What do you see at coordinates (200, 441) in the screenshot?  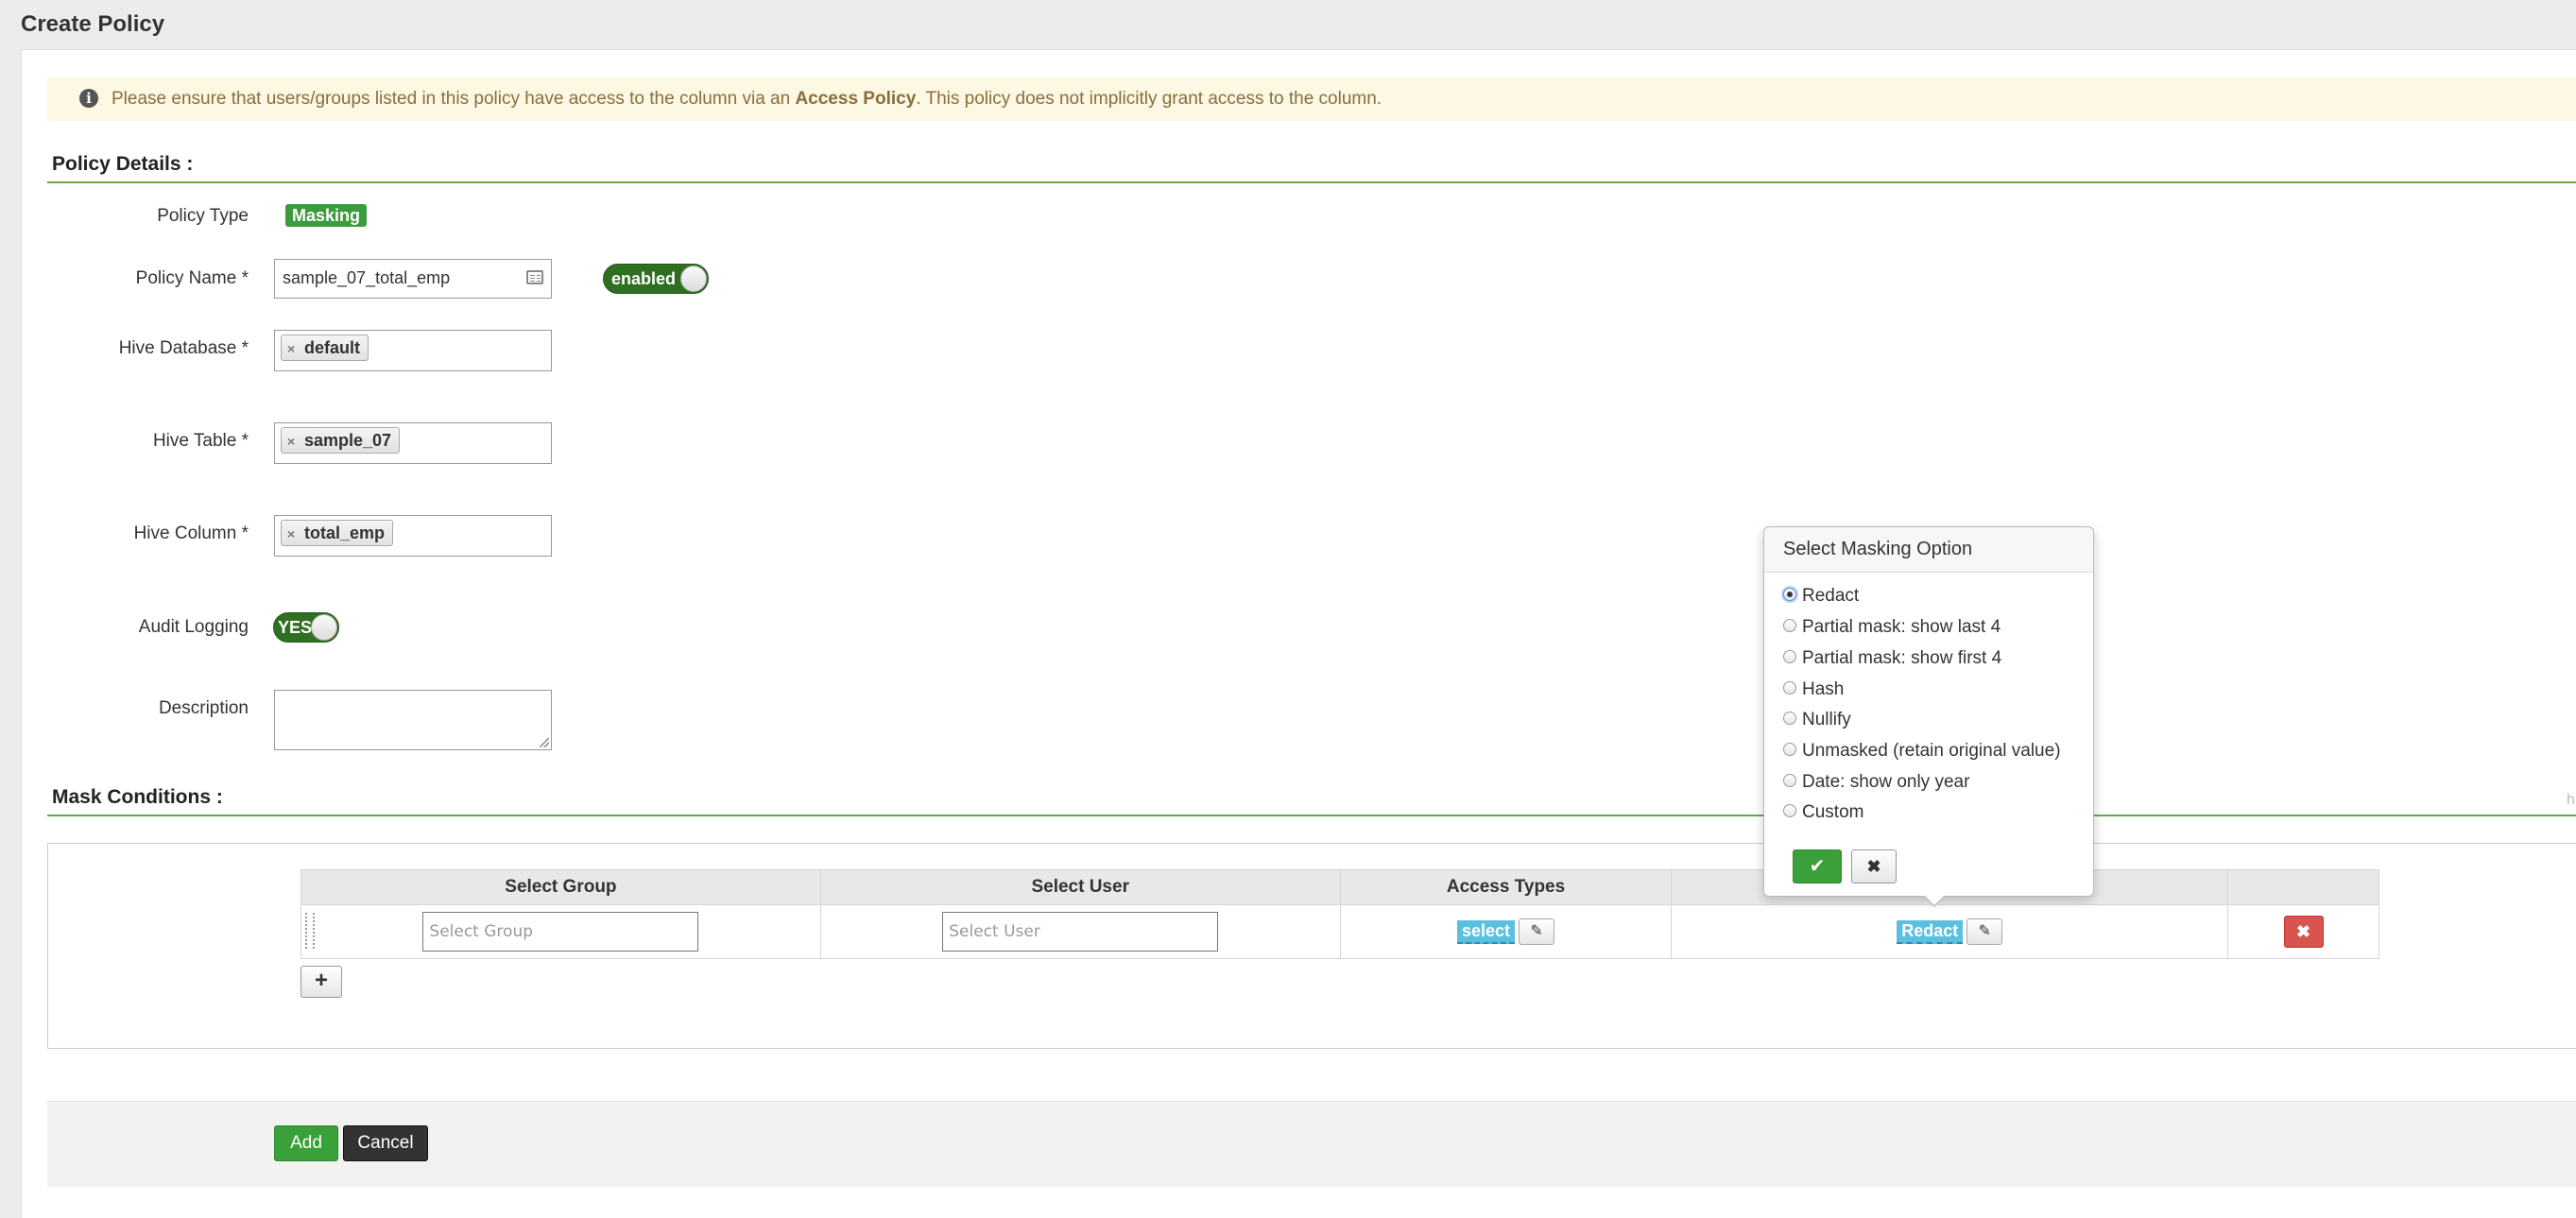 I see `hive-table-label: Hive Table *` at bounding box center [200, 441].